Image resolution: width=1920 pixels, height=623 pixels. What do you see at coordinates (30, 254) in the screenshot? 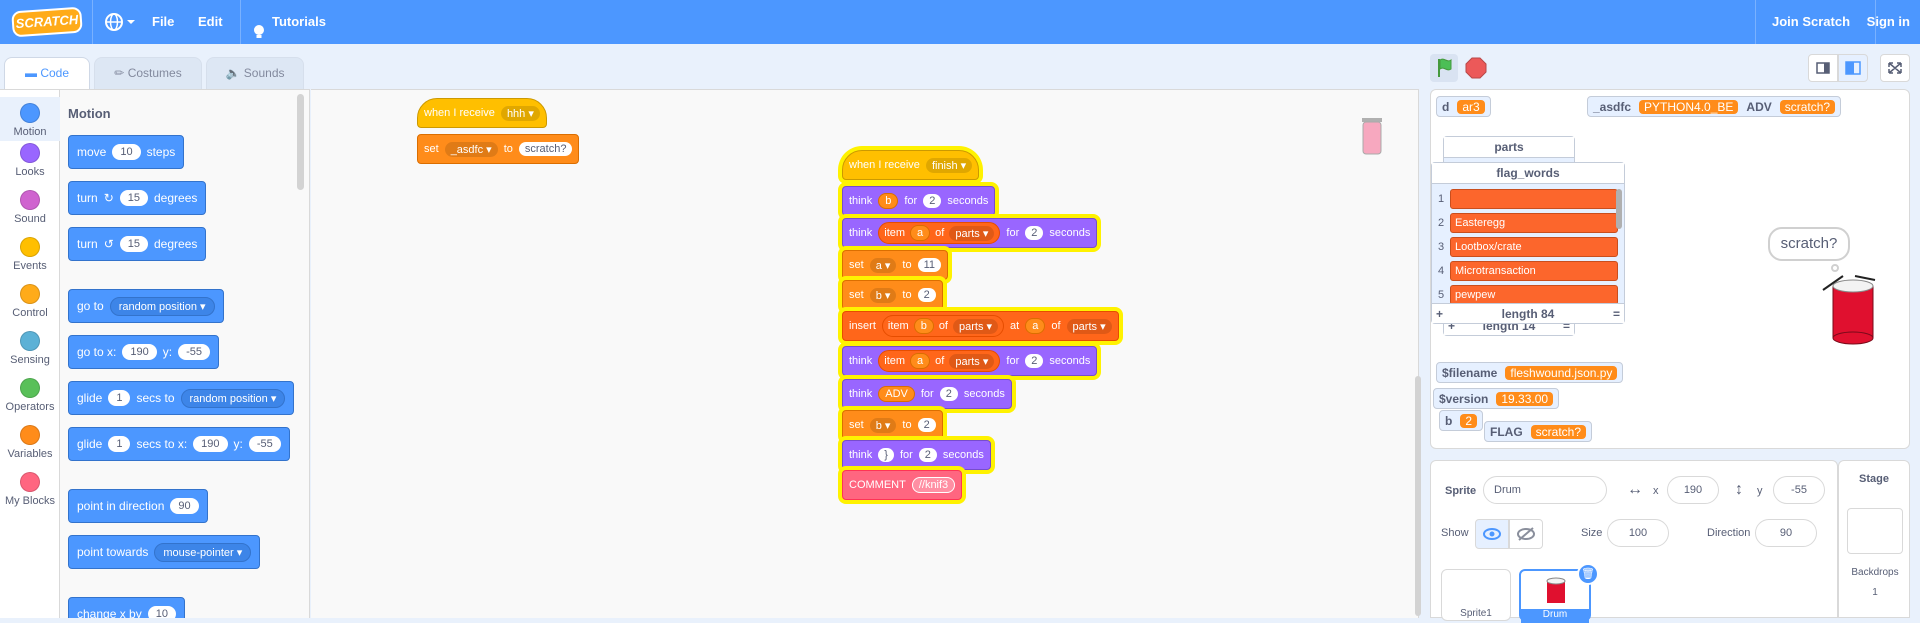
I see `category-events: Events` at bounding box center [30, 254].